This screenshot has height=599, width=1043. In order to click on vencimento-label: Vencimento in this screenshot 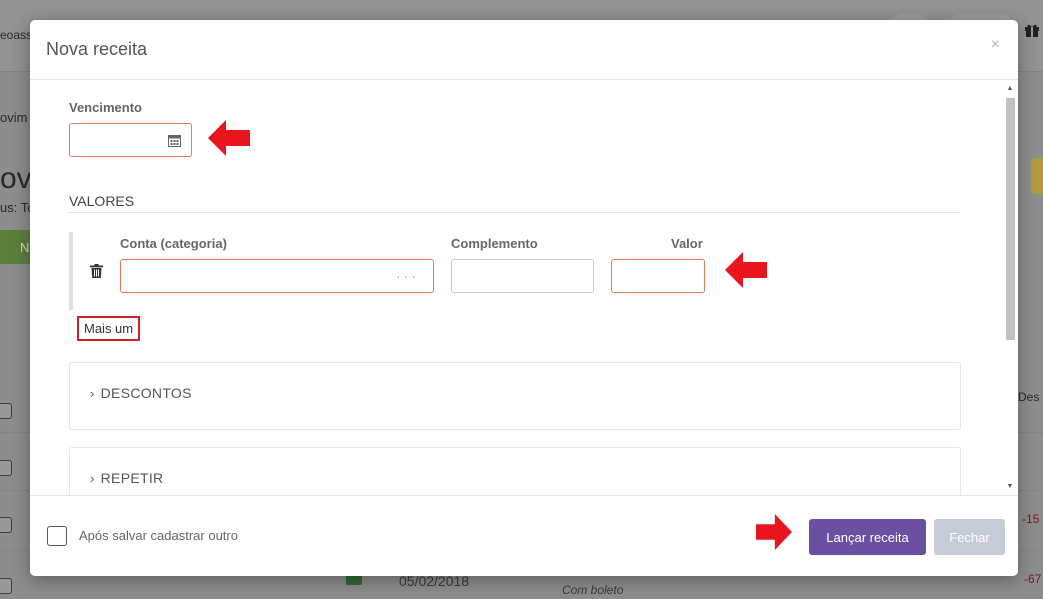, I will do `click(105, 107)`.